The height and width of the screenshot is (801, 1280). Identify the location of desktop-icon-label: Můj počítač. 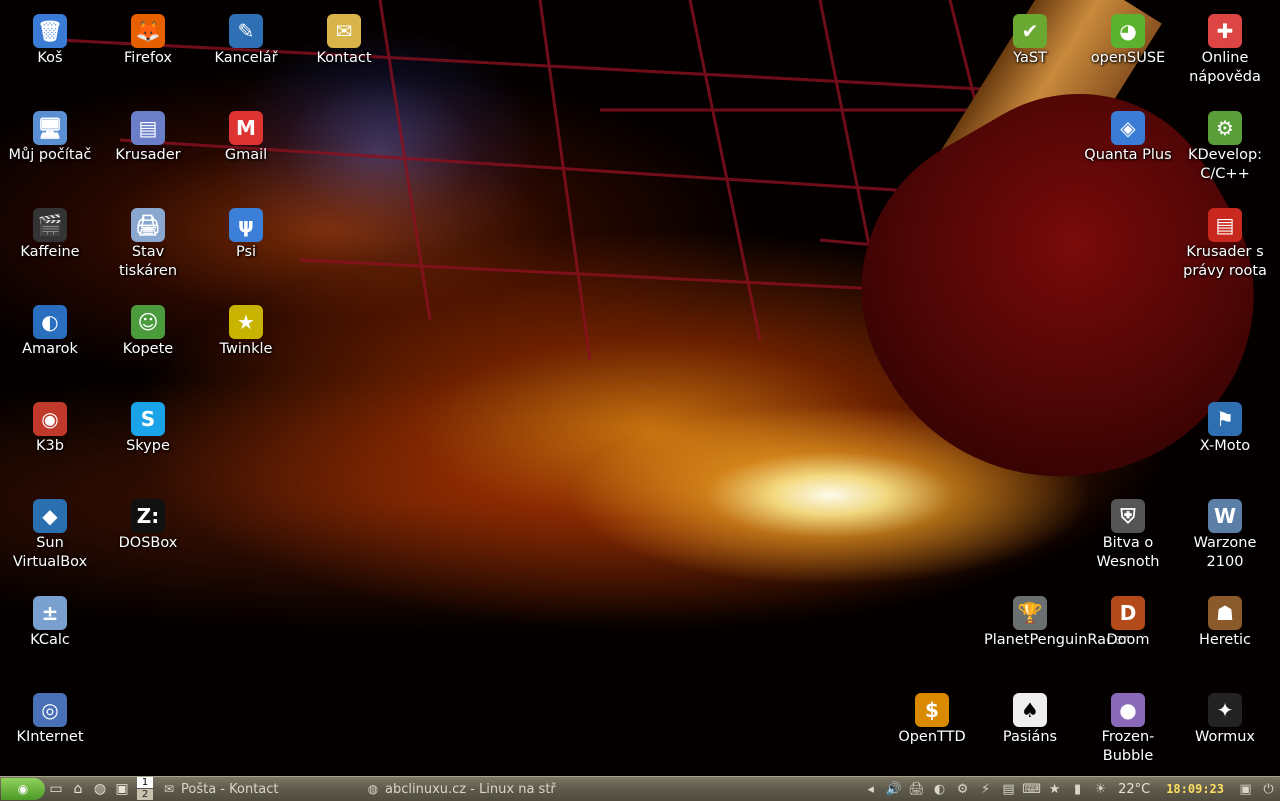
(50, 155).